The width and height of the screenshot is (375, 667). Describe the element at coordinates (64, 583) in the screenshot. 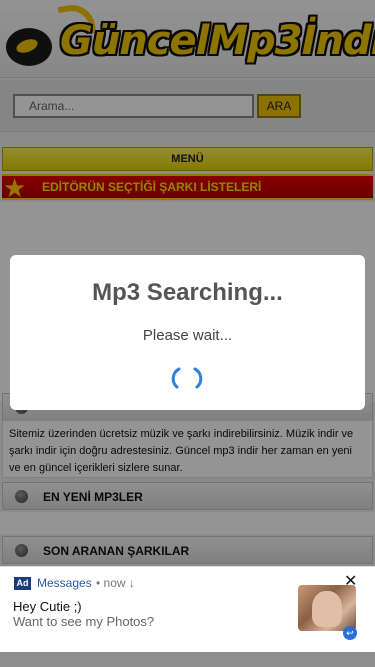

I see `ad-app-name: Messages` at that location.